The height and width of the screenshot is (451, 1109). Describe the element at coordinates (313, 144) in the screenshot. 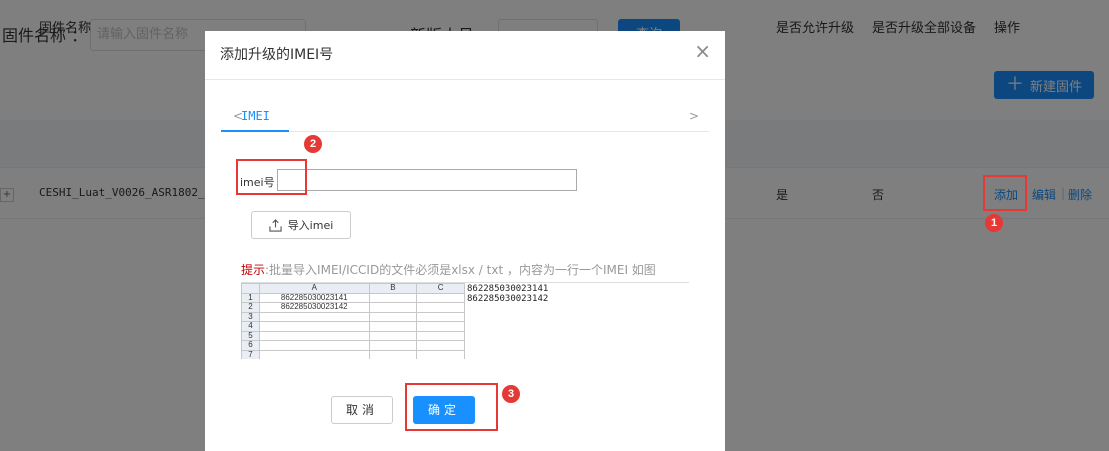

I see `annotation-badge-2: 2` at that location.